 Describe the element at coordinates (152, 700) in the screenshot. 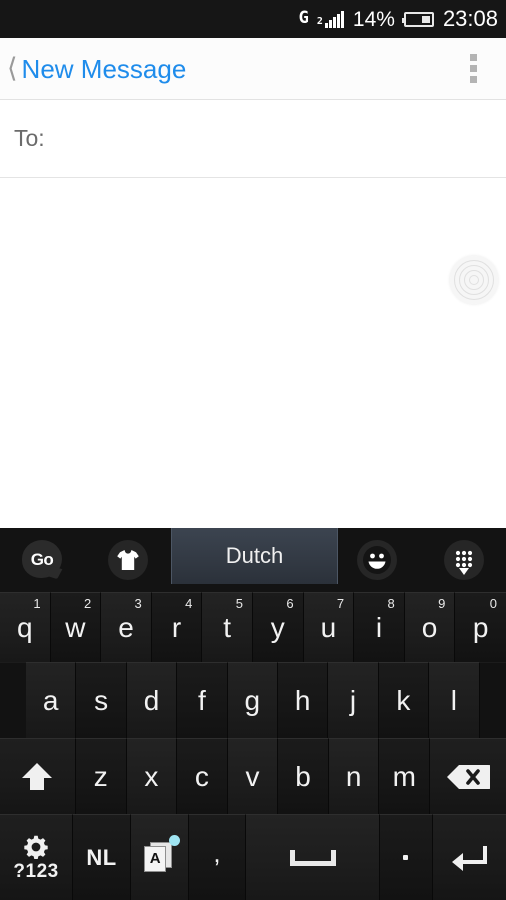

I see `key-d: d` at that location.